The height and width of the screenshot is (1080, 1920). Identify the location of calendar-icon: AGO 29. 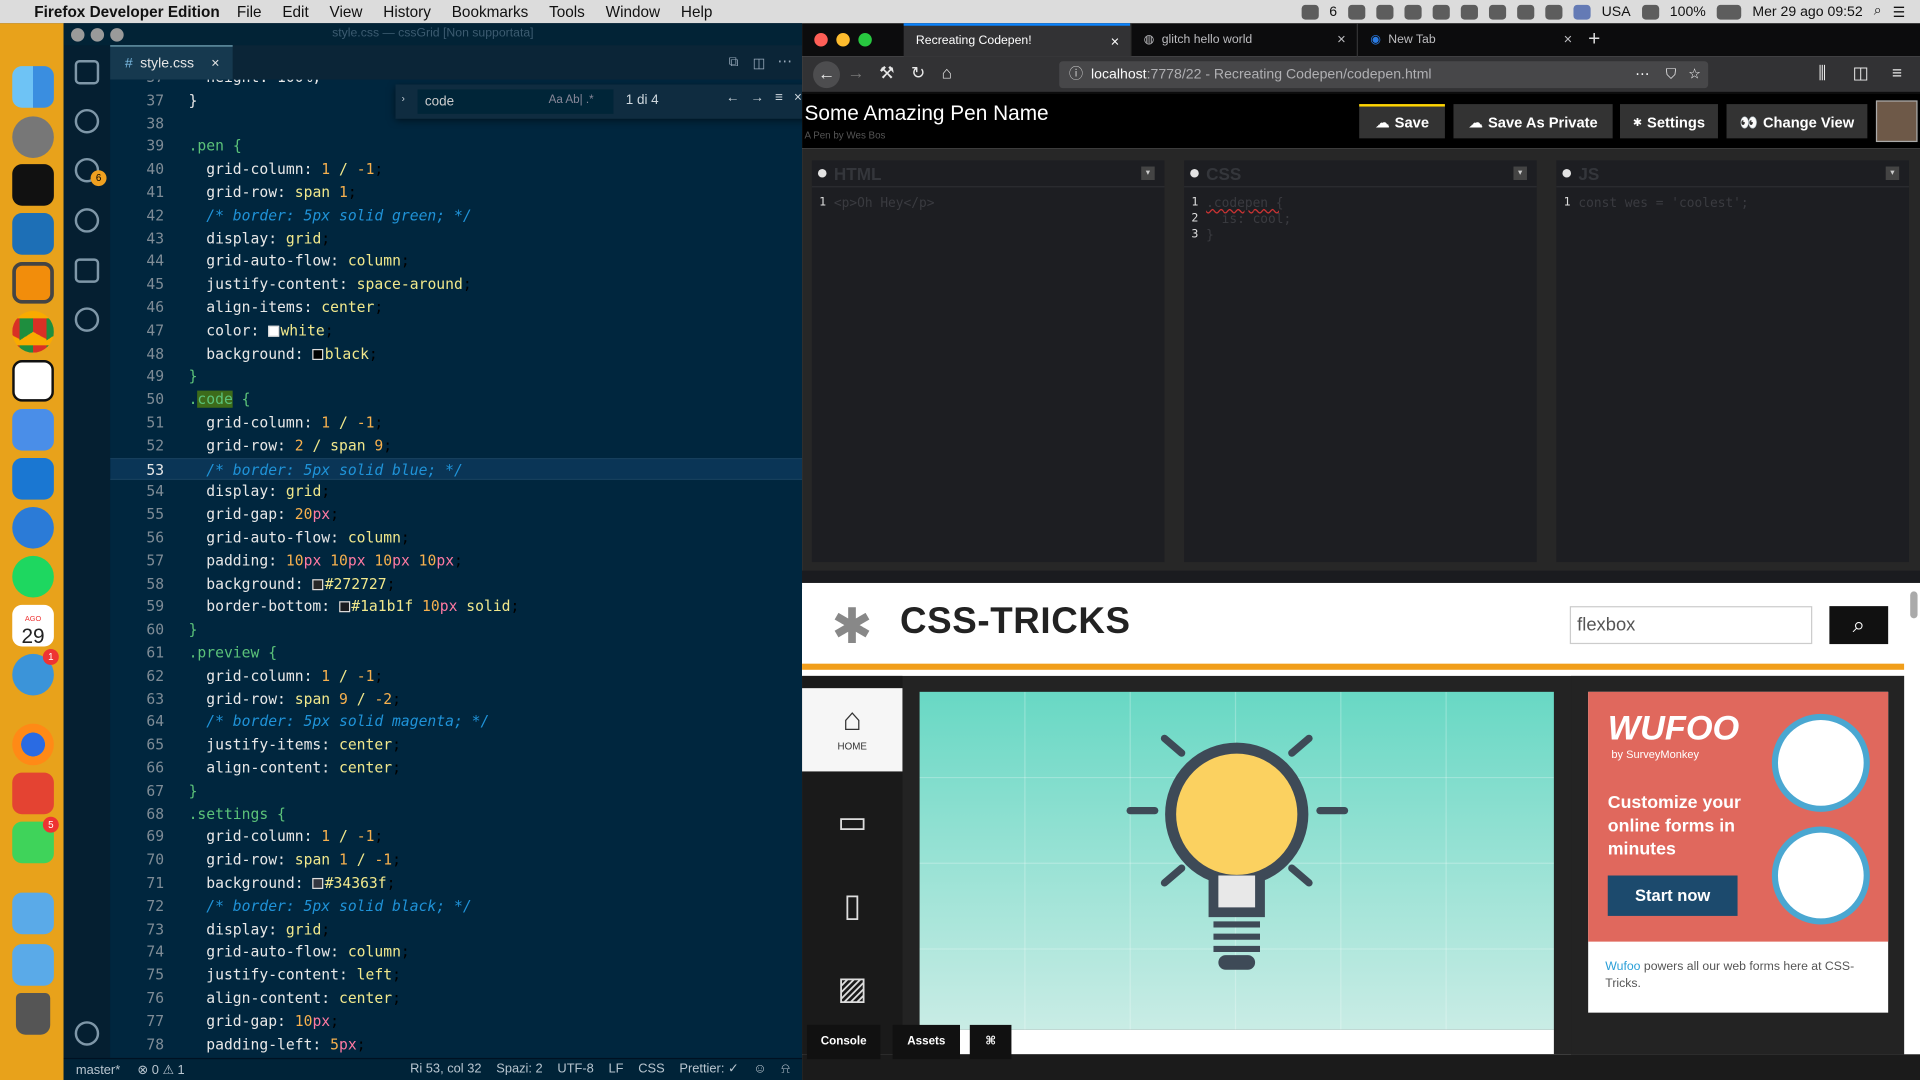
(33, 625).